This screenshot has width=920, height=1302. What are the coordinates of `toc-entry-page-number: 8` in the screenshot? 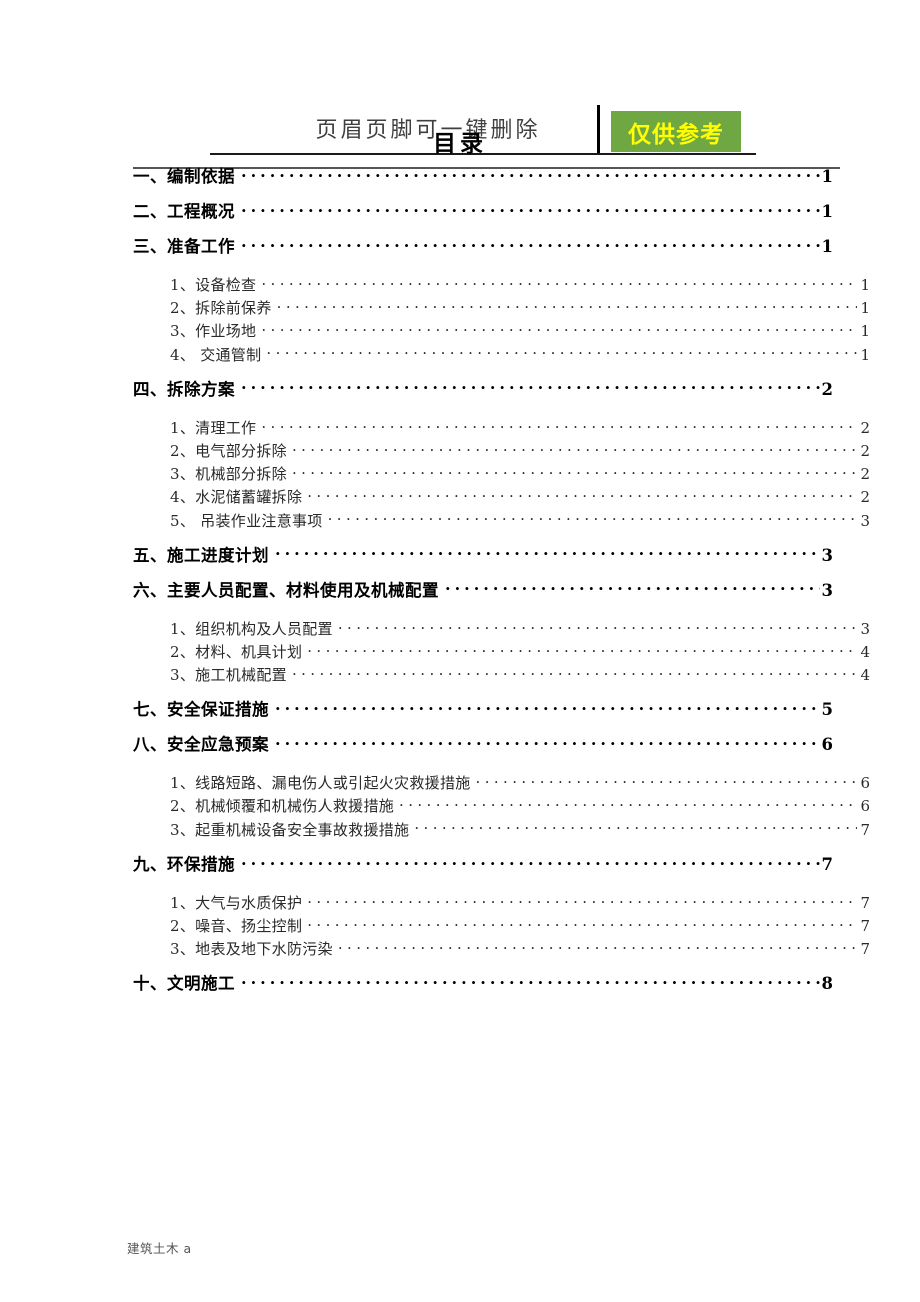 It's located at (827, 984).